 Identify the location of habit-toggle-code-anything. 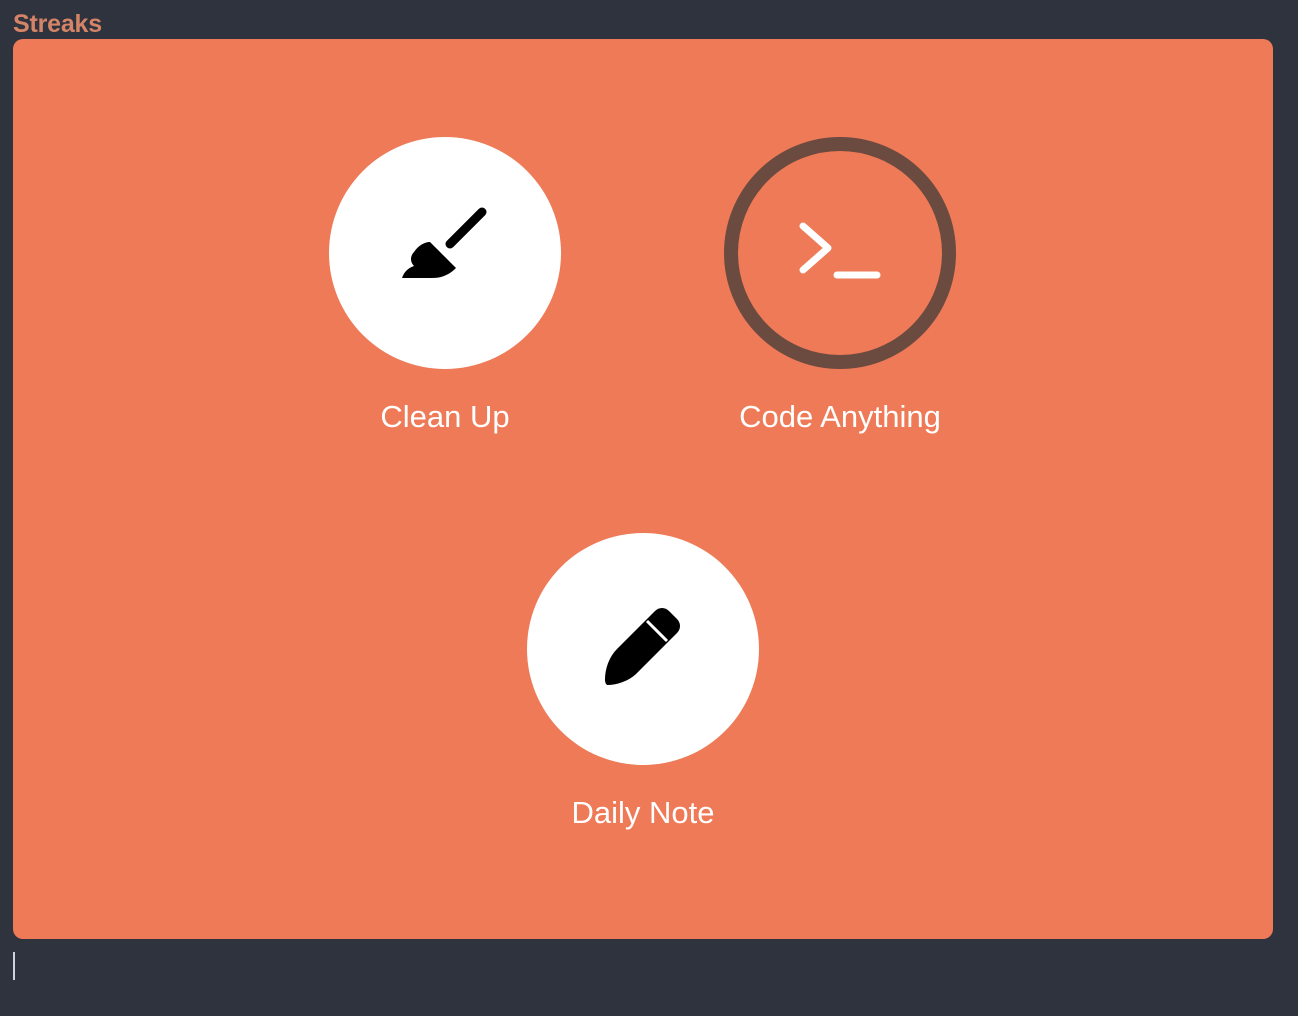
(840, 253).